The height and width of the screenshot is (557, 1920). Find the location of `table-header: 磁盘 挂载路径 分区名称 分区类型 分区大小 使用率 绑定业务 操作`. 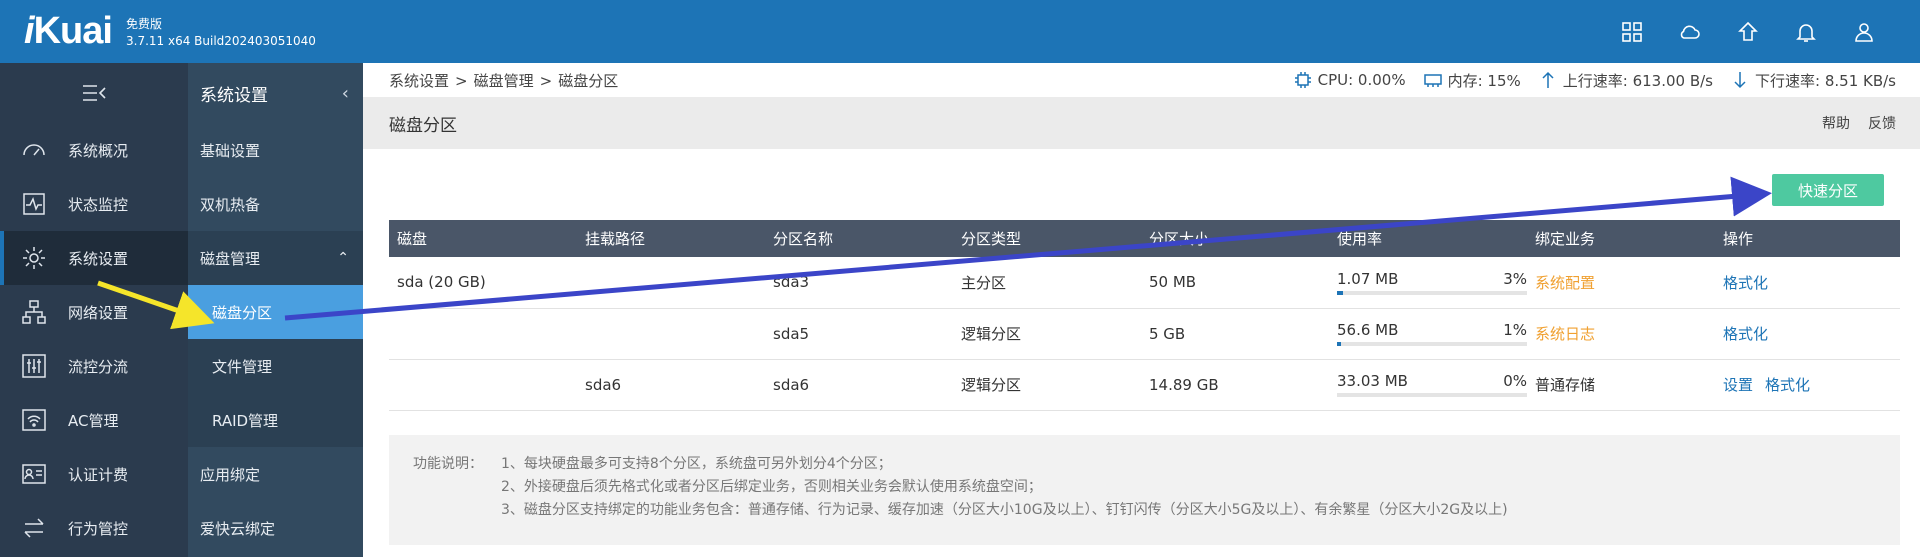

table-header: 磁盘 挂载路径 分区名称 分区类型 分区大小 使用率 绑定业务 操作 is located at coordinates (1144, 238).